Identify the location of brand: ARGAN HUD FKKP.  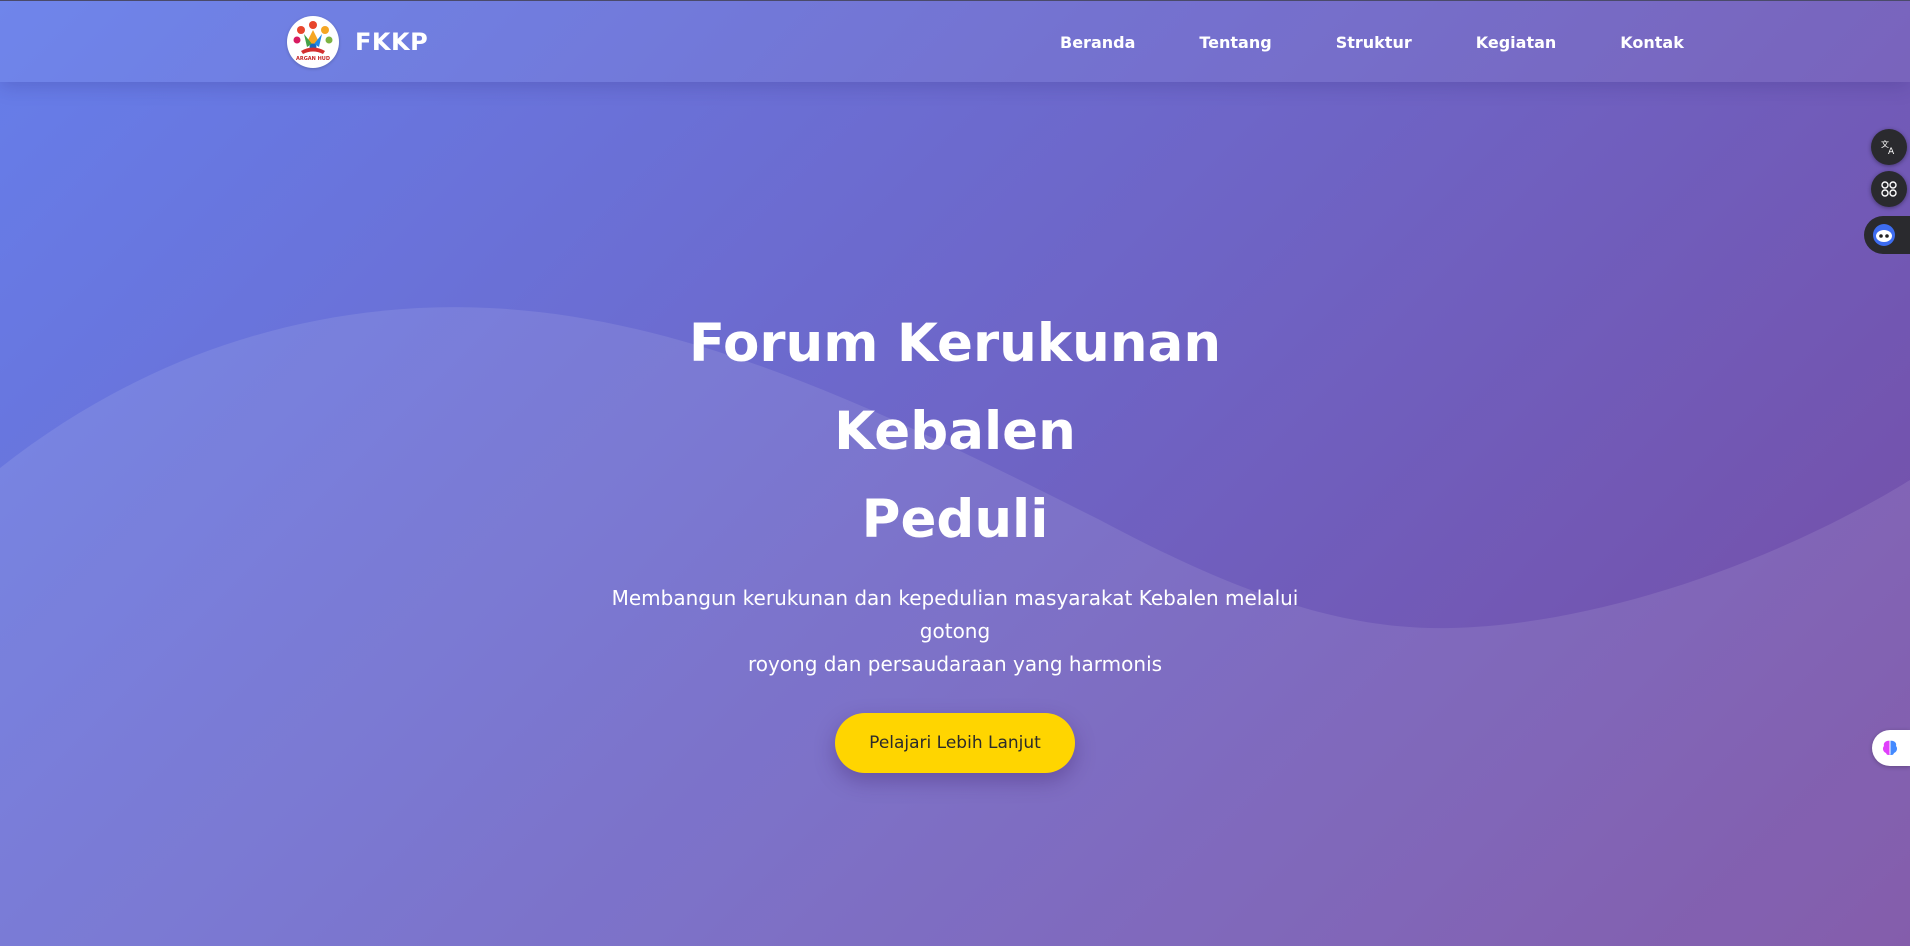
(357, 42).